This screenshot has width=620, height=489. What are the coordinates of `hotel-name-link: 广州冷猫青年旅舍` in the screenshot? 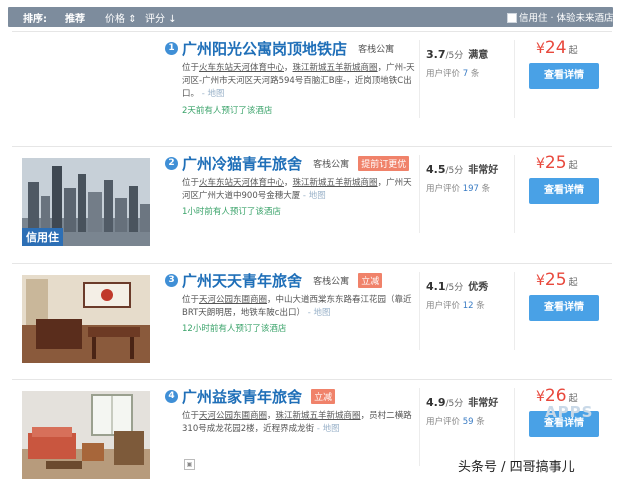 It's located at (242, 164).